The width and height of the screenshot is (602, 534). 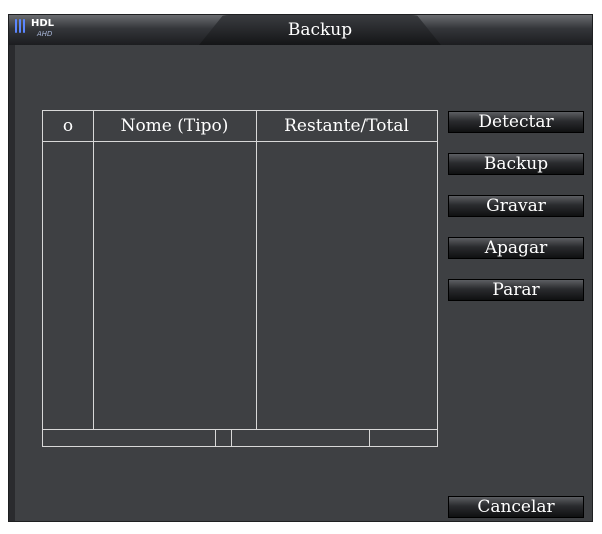 I want to click on header-divider, so click(x=240, y=141).